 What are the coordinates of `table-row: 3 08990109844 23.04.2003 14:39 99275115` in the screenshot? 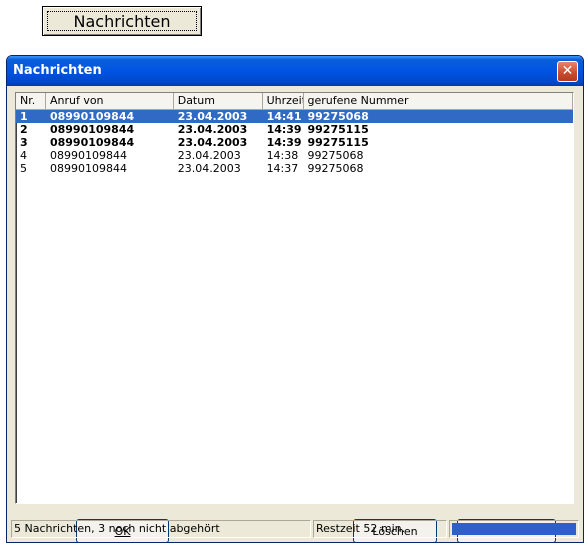 It's located at (294, 142).